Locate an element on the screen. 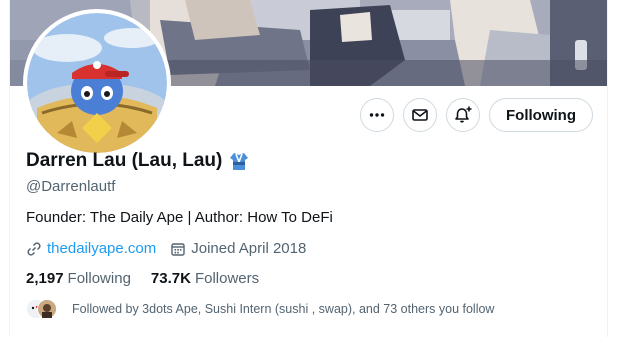 The width and height of the screenshot is (617, 337). bell-plus-icon is located at coordinates (463, 114).